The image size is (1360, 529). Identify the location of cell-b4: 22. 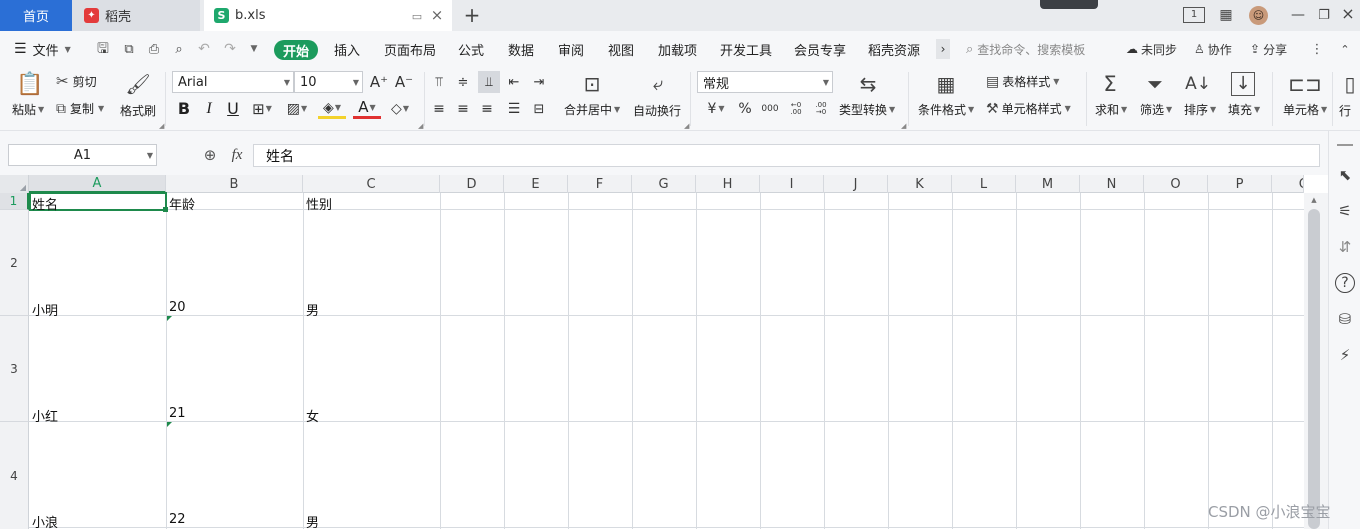
(176, 519).